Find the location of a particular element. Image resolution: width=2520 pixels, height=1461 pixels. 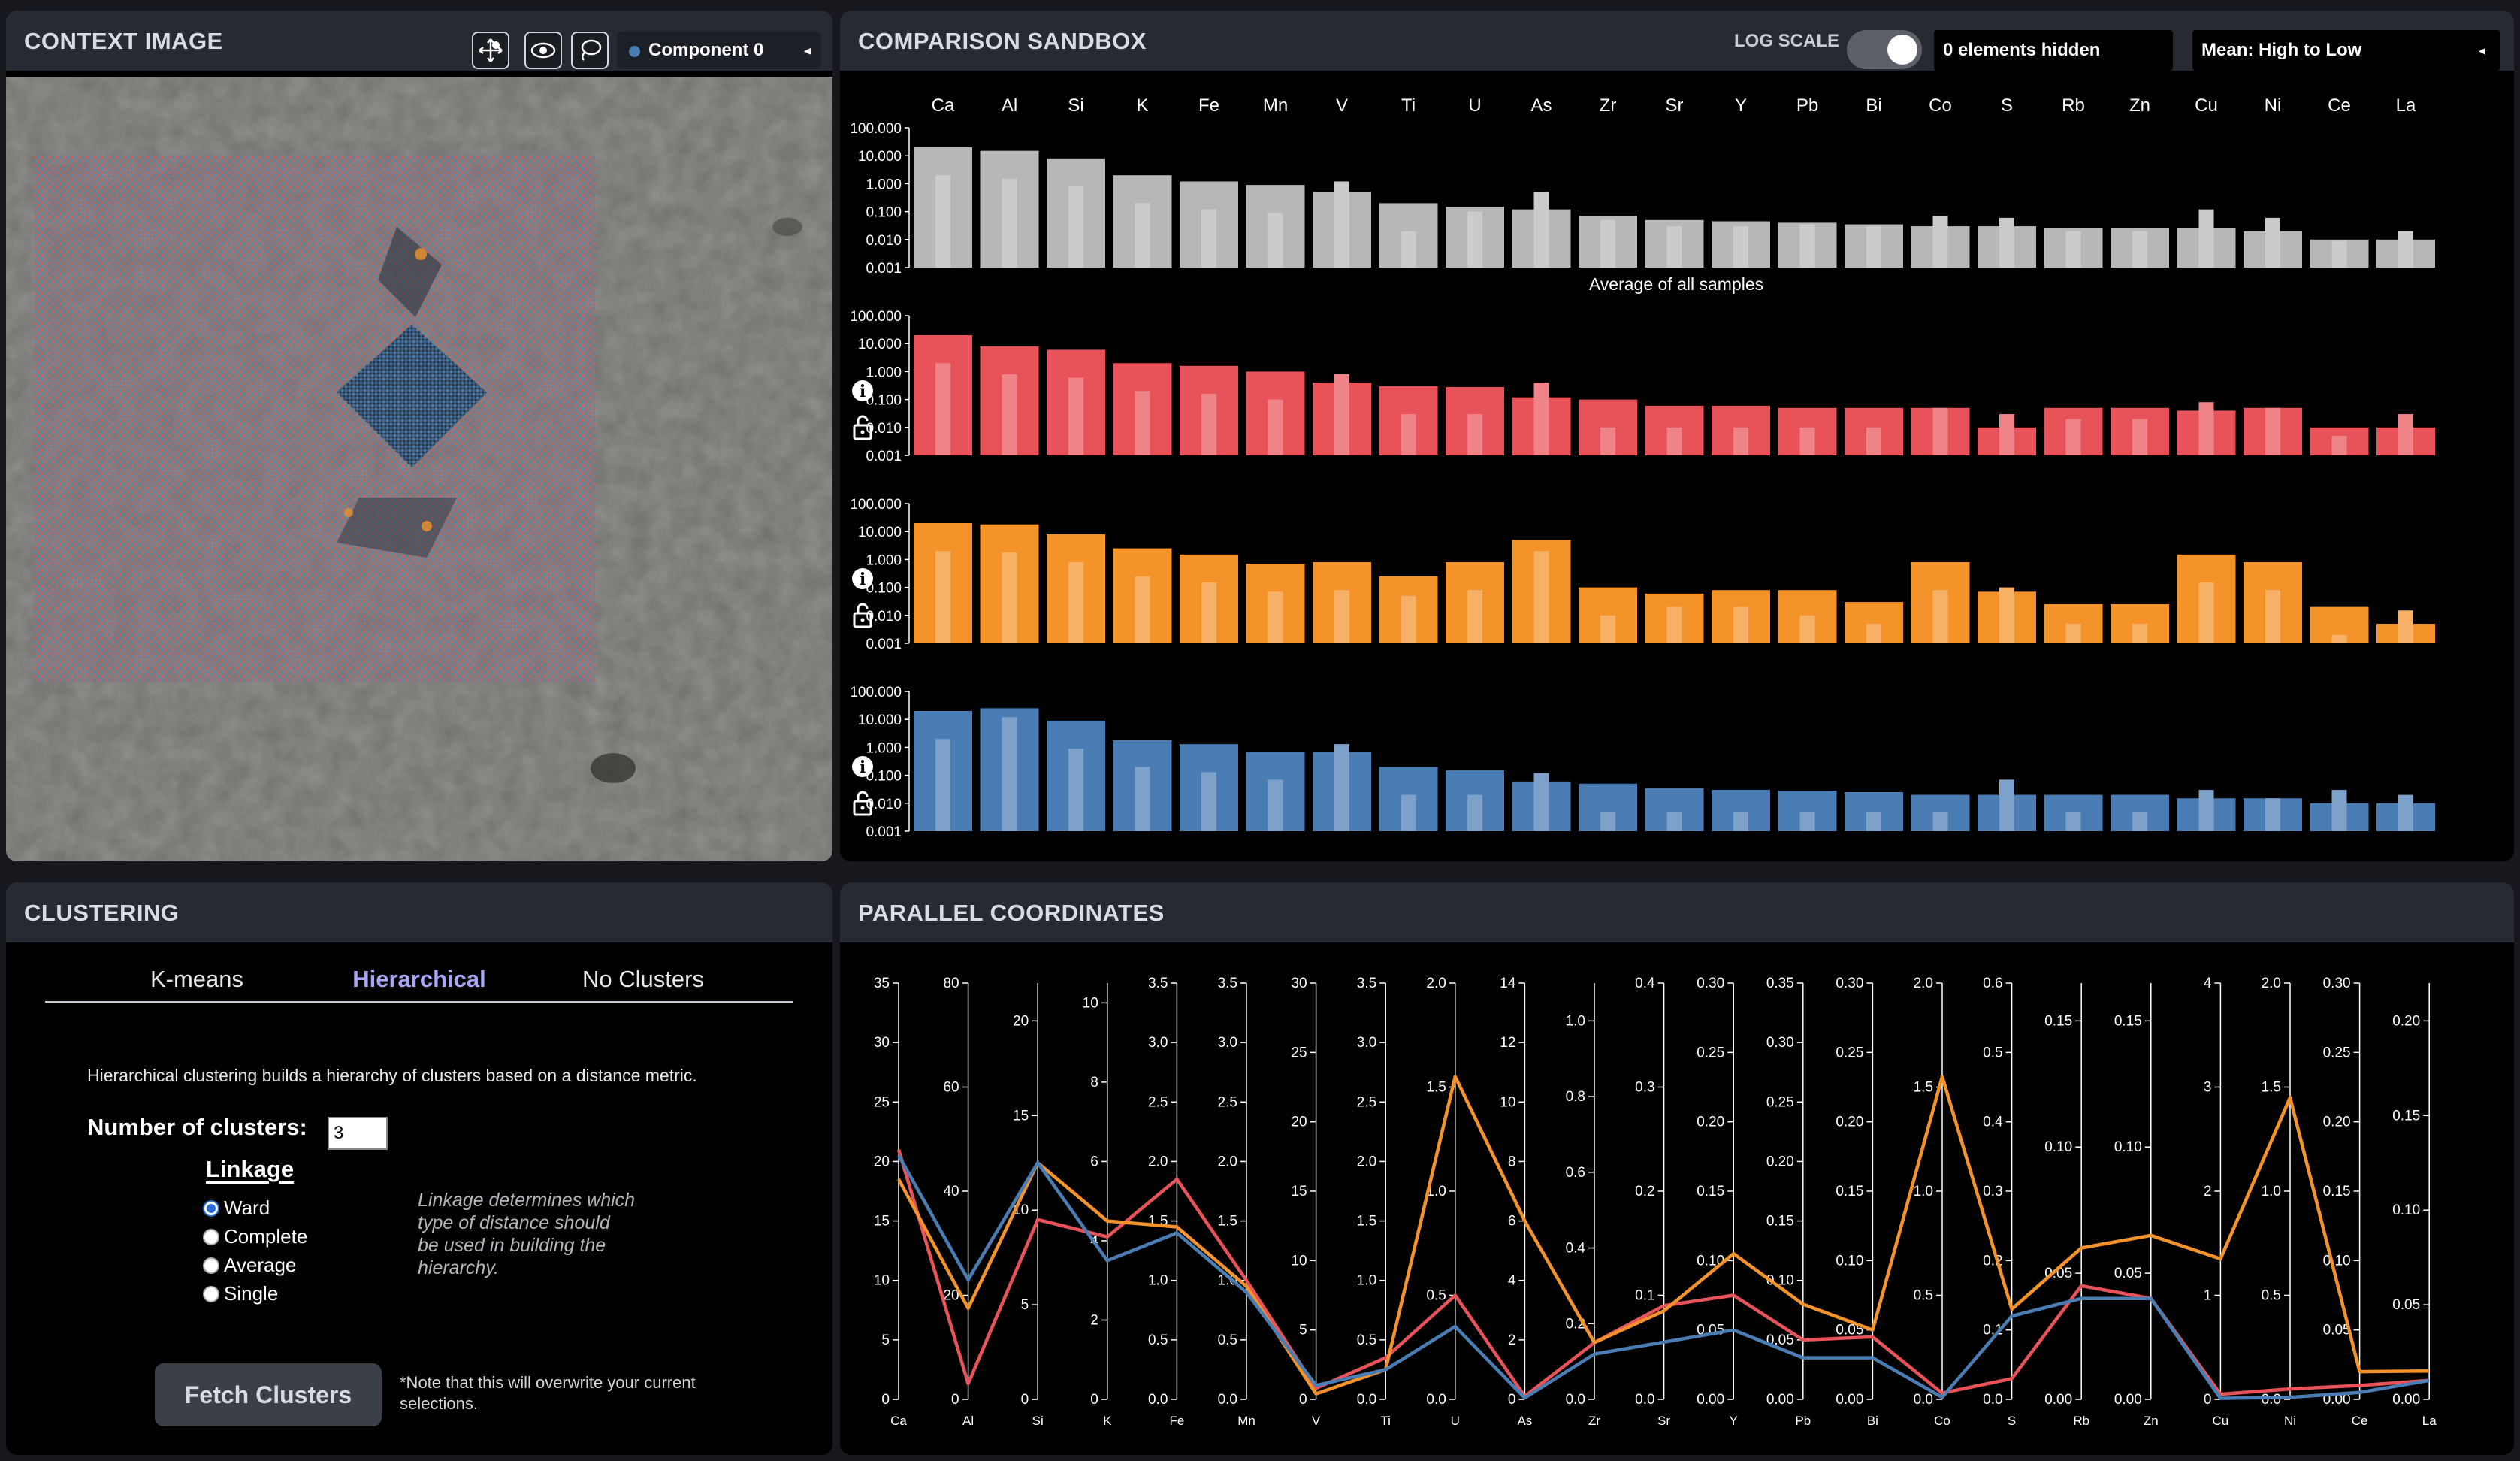

tab-hierarchical: Hierarchical is located at coordinates (420, 979).